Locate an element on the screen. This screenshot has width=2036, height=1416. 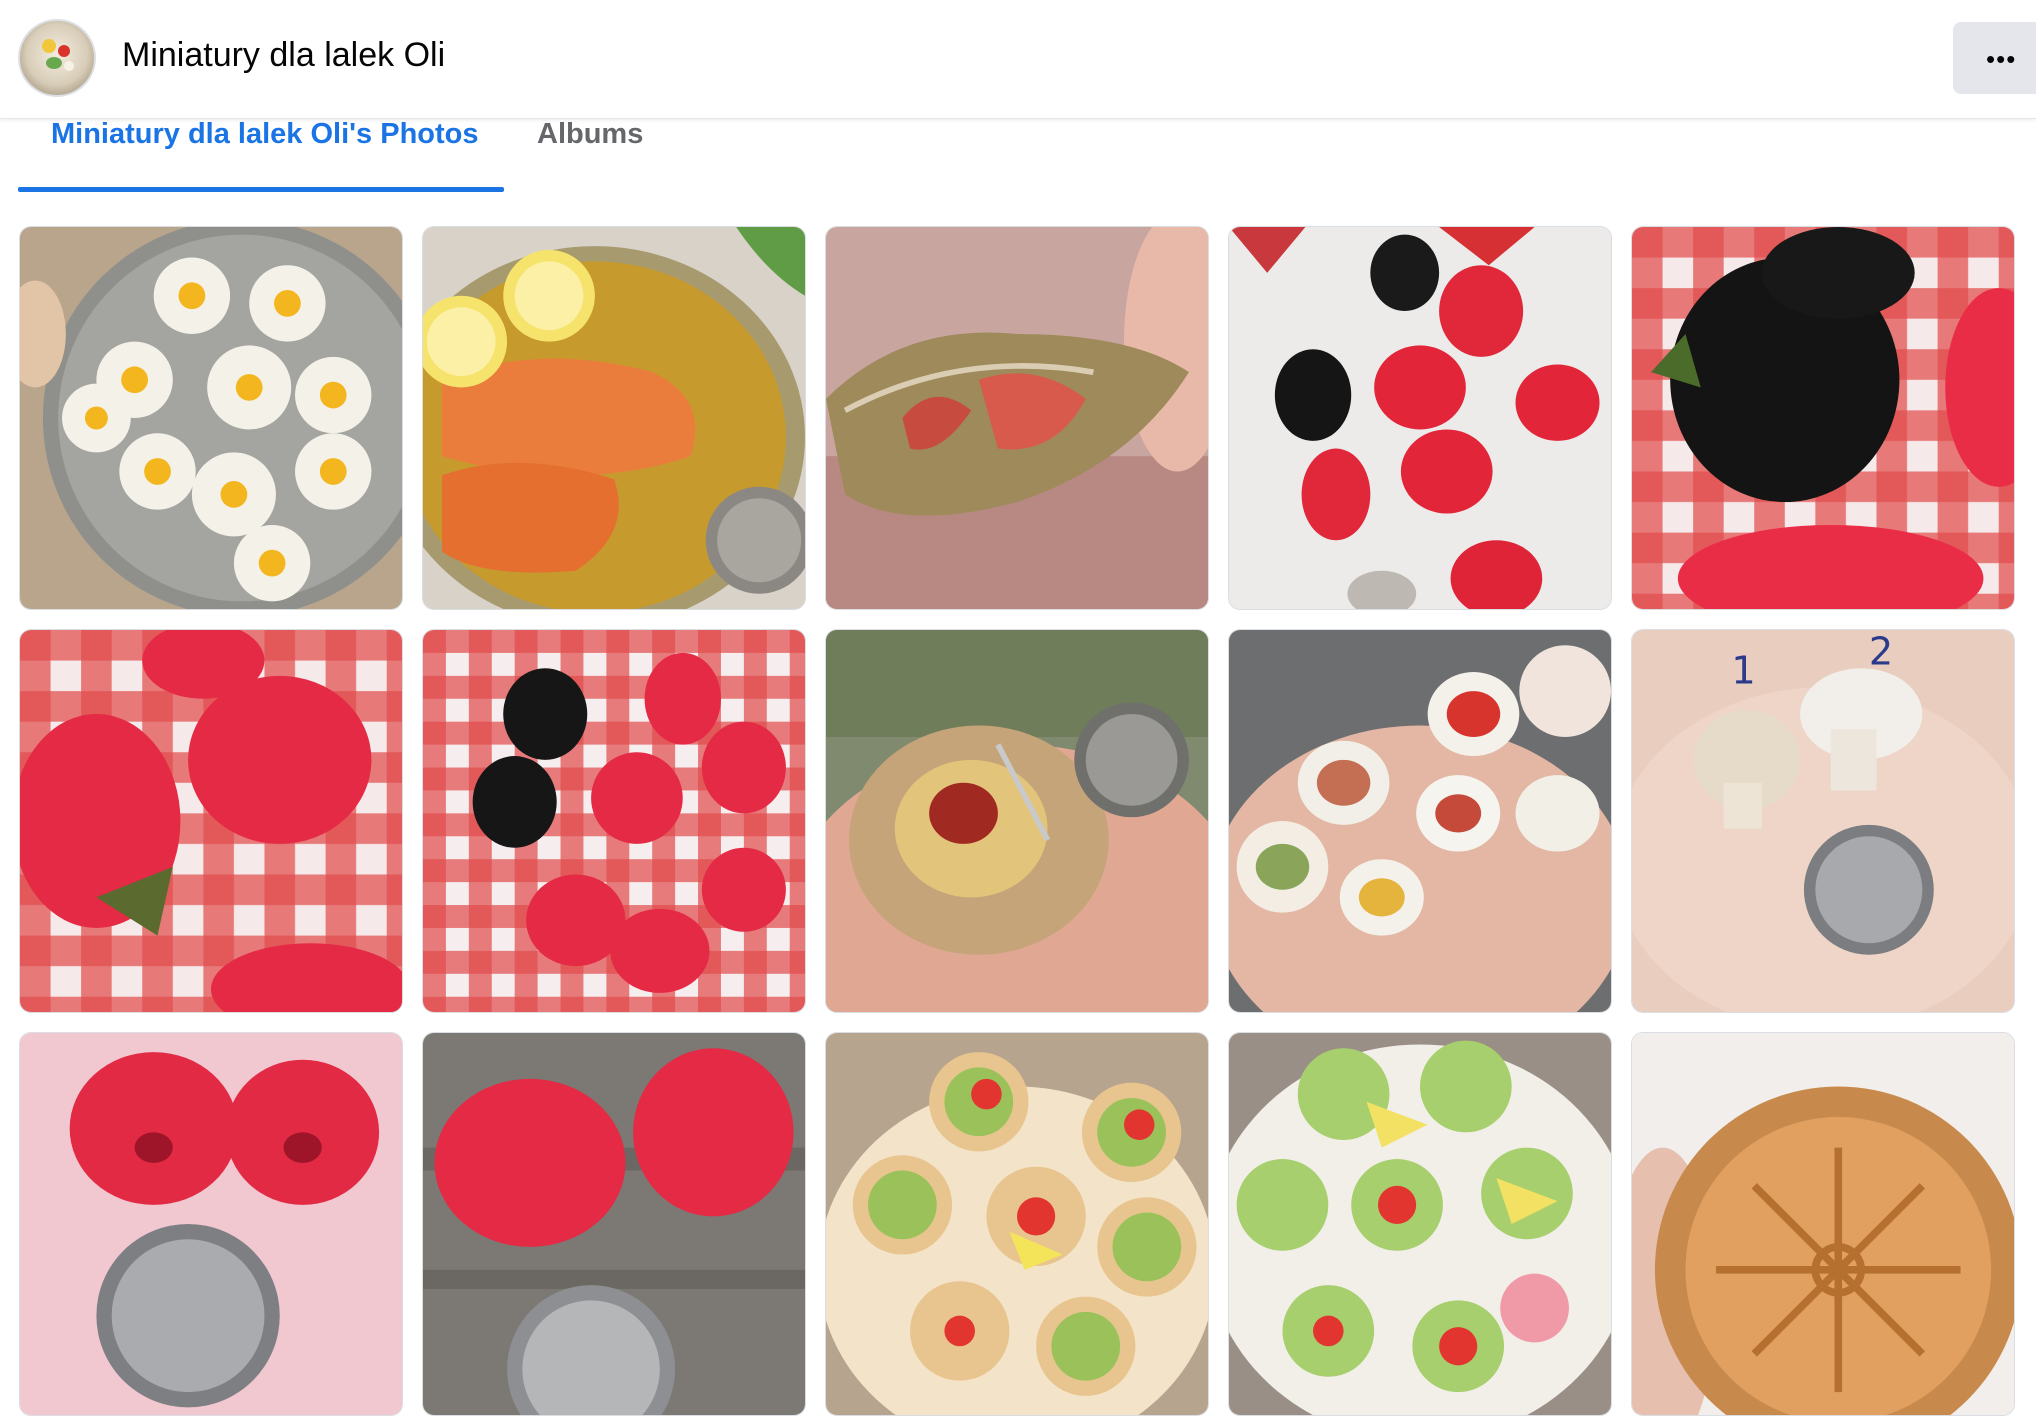
photo-raspberries-pink is located at coordinates (211, 1224).